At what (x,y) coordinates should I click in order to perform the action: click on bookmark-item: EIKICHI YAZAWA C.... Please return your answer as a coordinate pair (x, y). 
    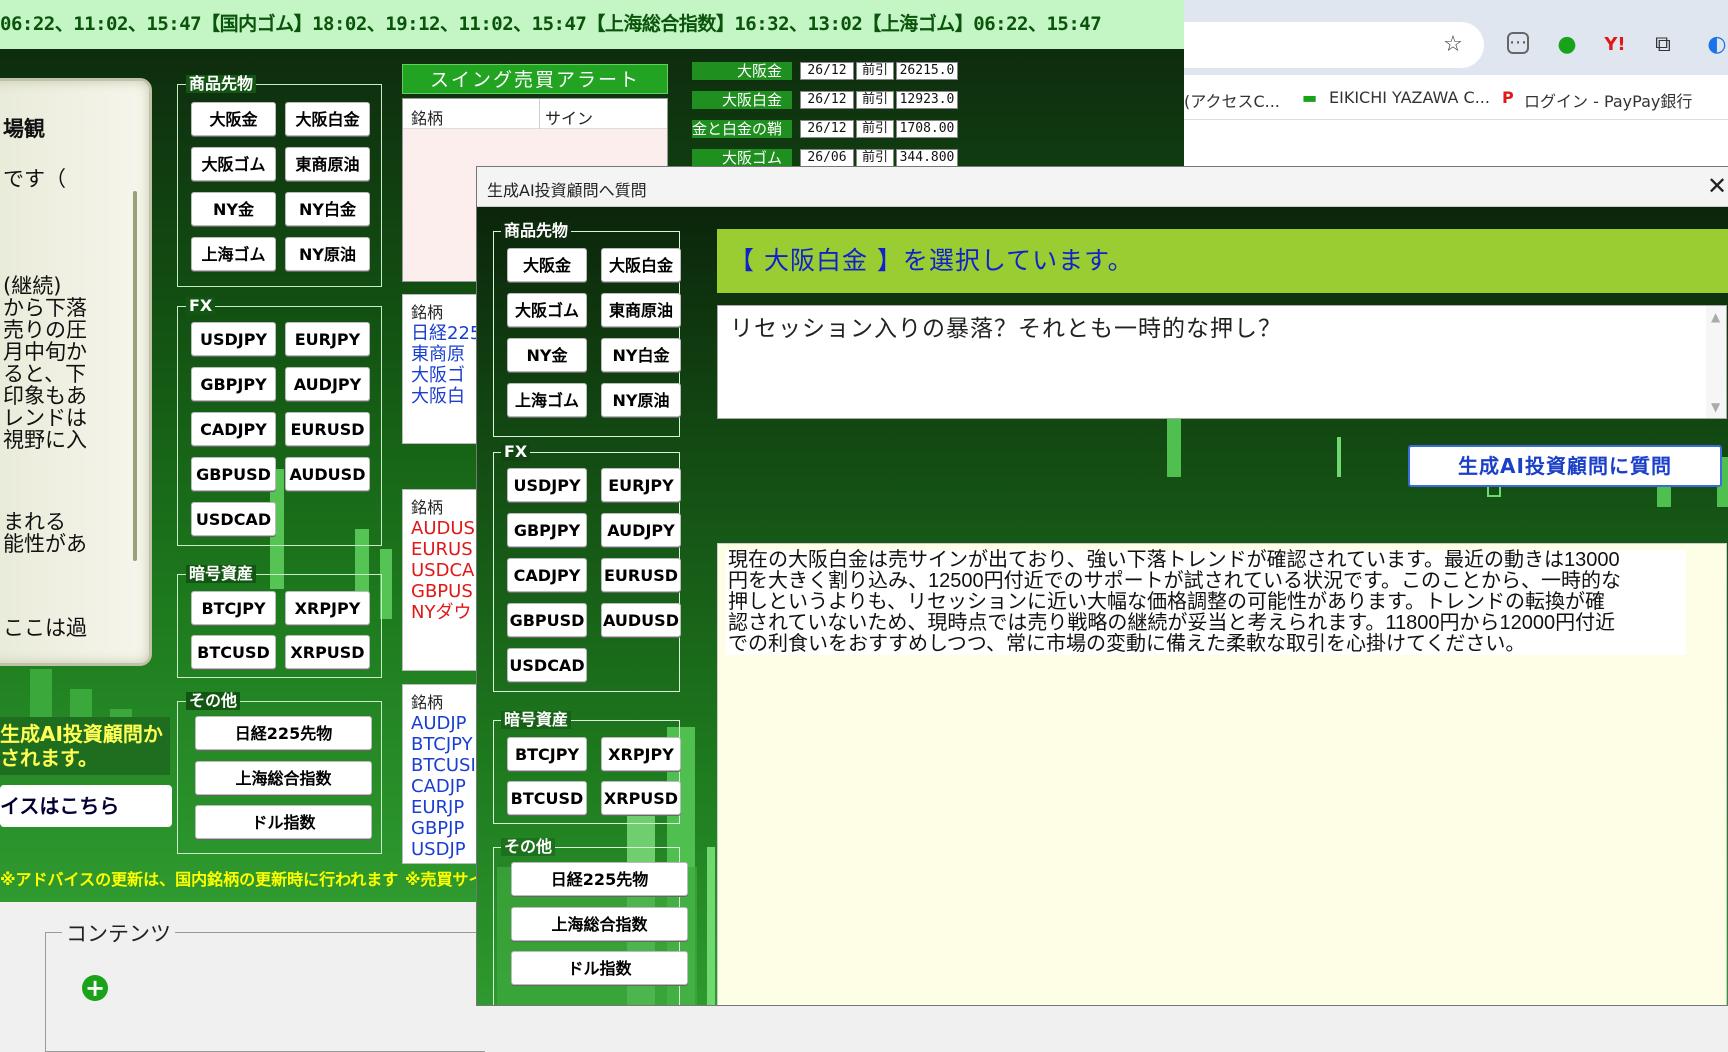
    Looking at the image, I should click on (1409, 97).